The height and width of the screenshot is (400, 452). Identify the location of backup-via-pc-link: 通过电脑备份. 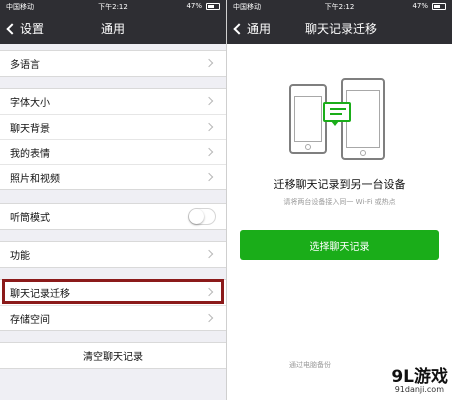
(310, 365).